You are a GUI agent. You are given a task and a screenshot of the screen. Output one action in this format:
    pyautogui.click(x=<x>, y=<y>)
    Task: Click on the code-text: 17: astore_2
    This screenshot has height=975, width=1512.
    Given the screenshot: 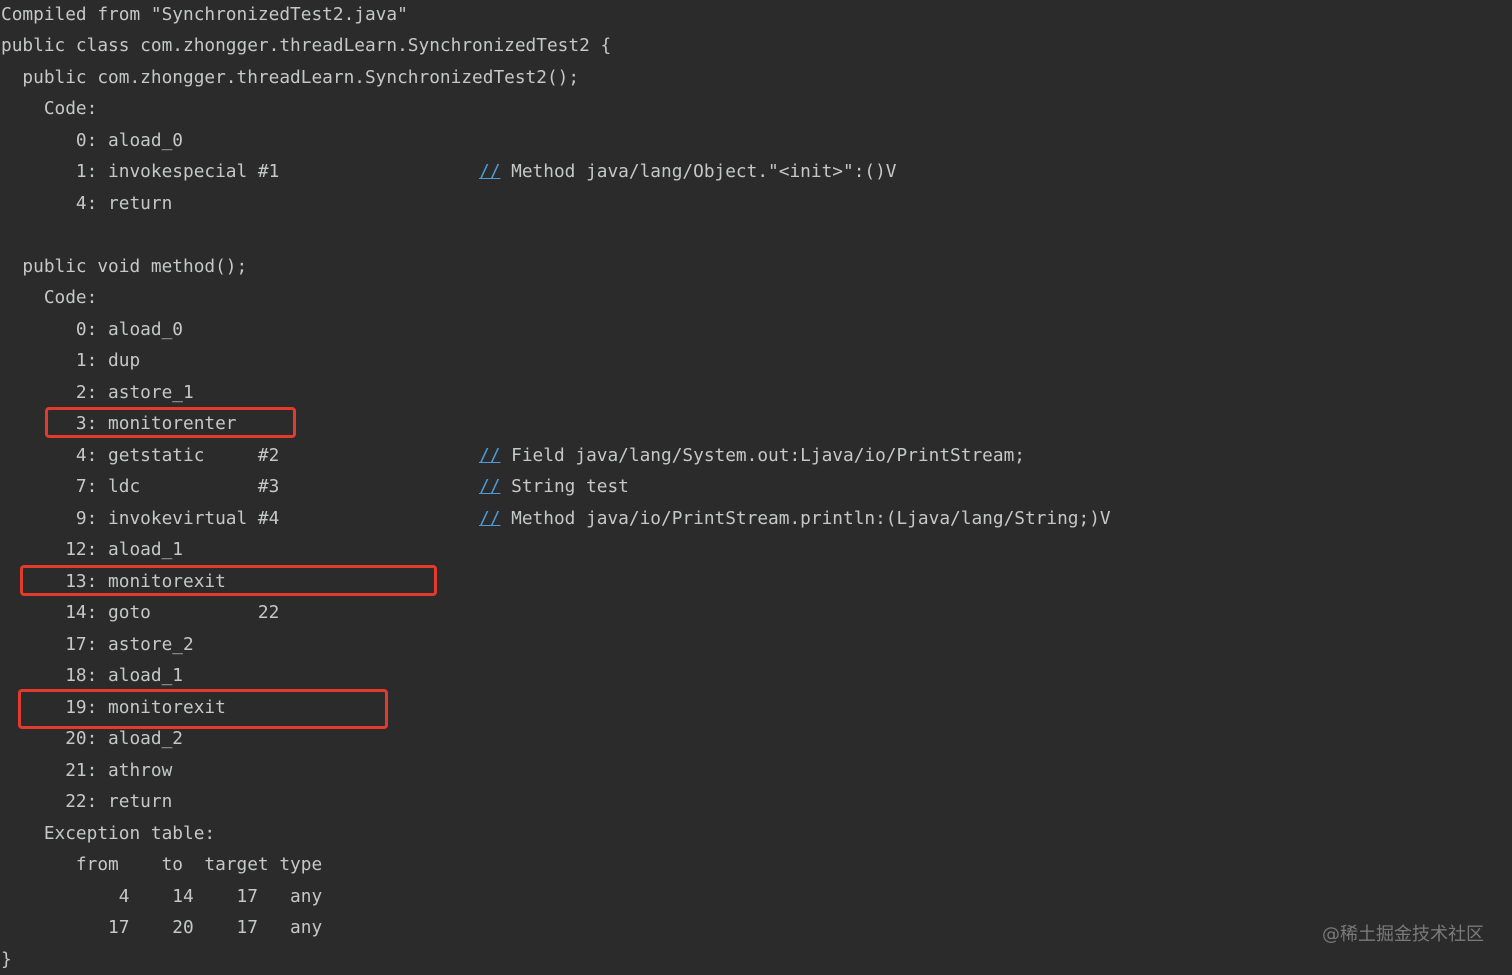 What is the action you would take?
    pyautogui.click(x=97, y=644)
    